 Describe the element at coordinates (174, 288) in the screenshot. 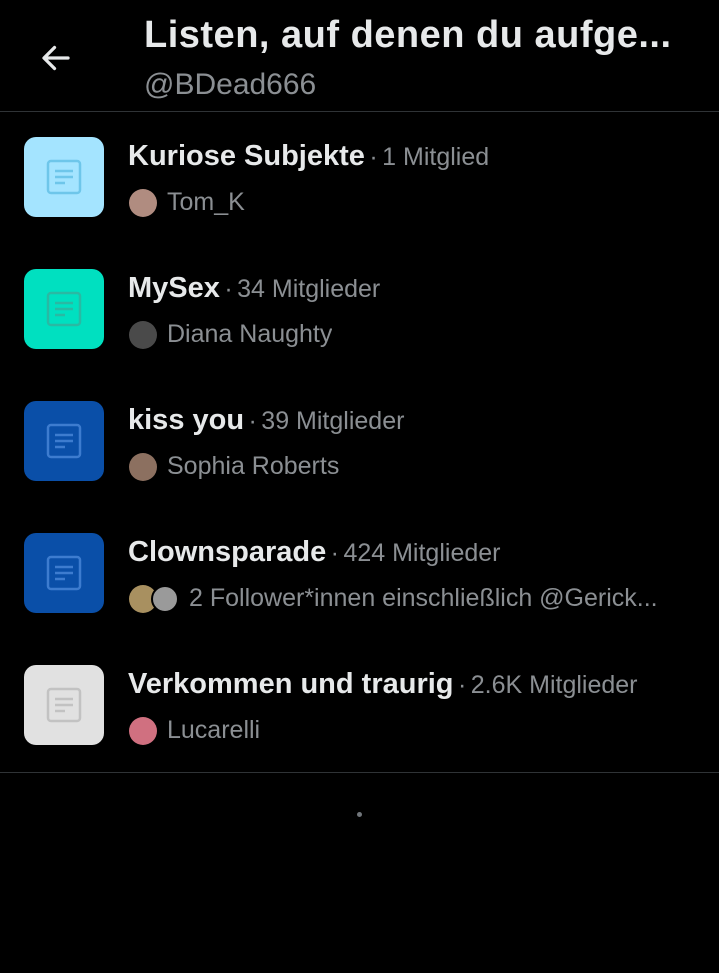

I see `list-name: MySex` at that location.